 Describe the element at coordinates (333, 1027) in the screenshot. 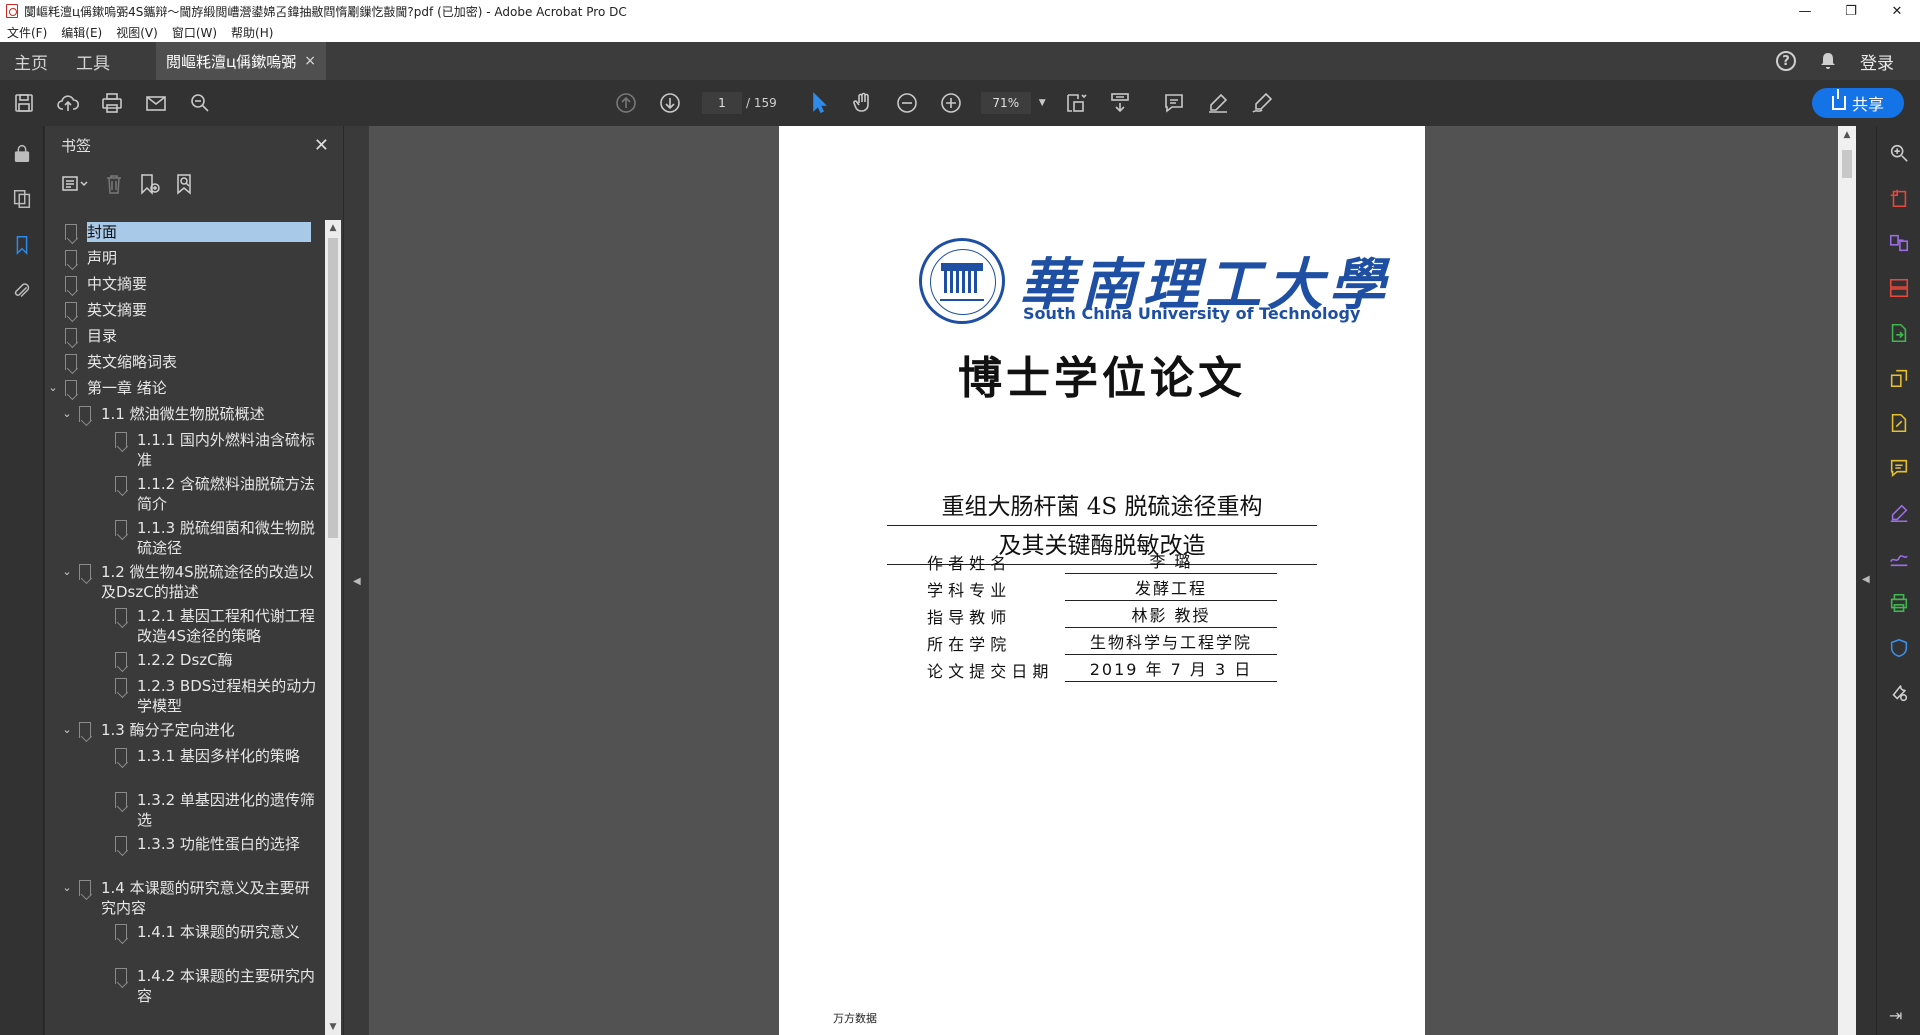

I see `scroll-down-icon: ▼` at that location.